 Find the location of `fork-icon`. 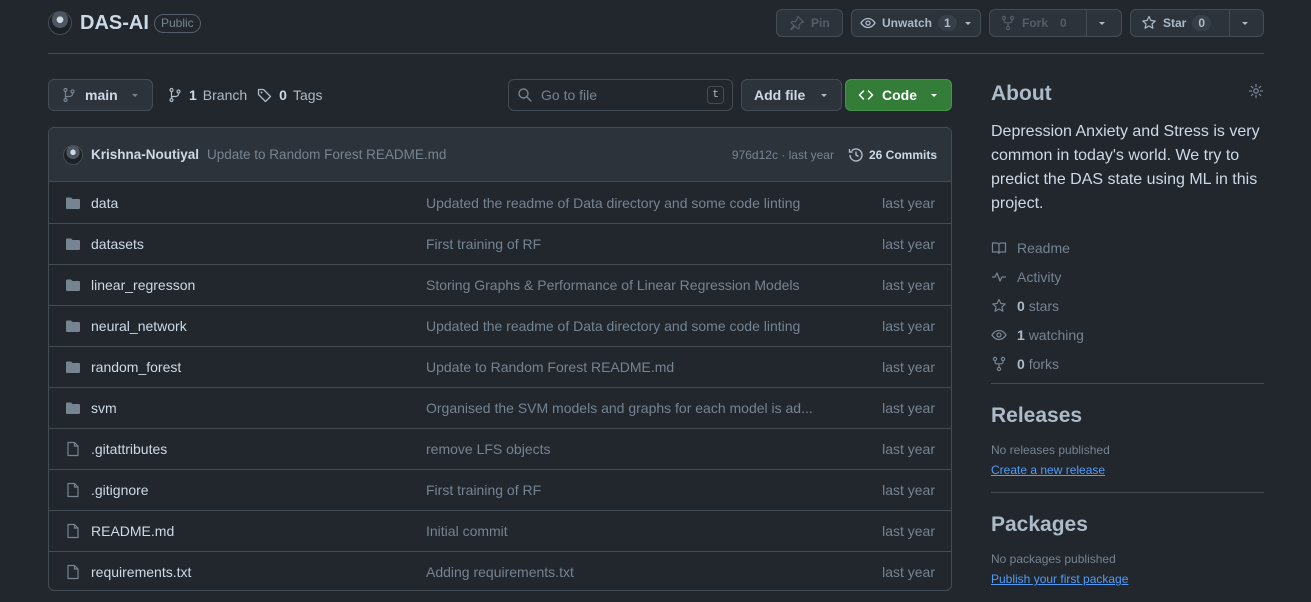

fork-icon is located at coordinates (1008, 23).